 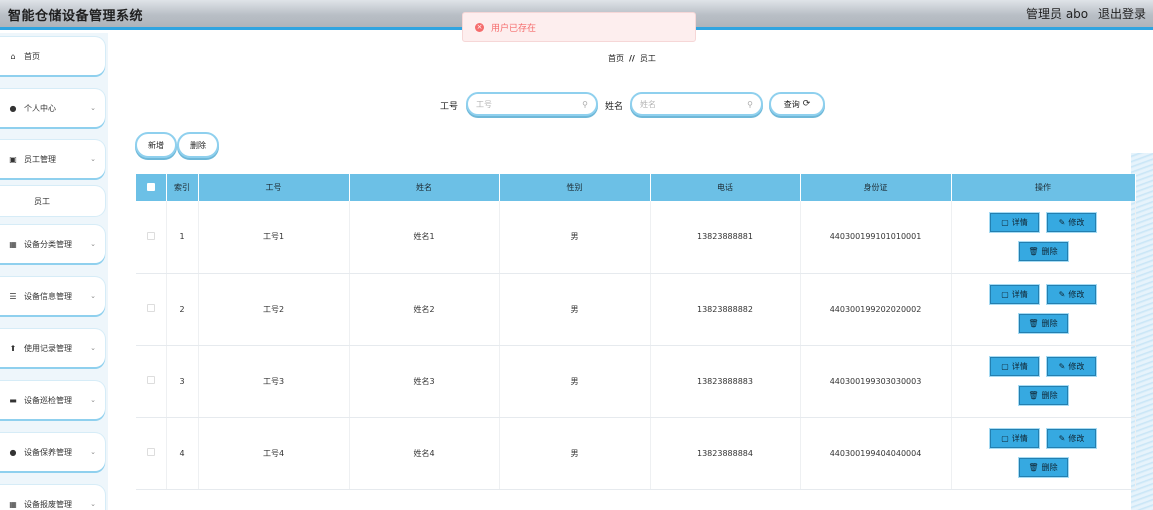 What do you see at coordinates (424, 237) in the screenshot?
I see `cell-name: 姓名1` at bounding box center [424, 237].